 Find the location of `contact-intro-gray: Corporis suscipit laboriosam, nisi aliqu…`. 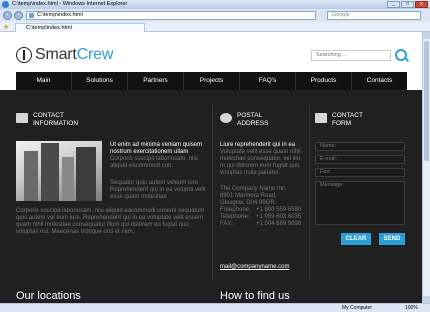

contact-intro-gray: Corporis suscipit laboriosam, nisi aliqu… is located at coordinates (154, 162).